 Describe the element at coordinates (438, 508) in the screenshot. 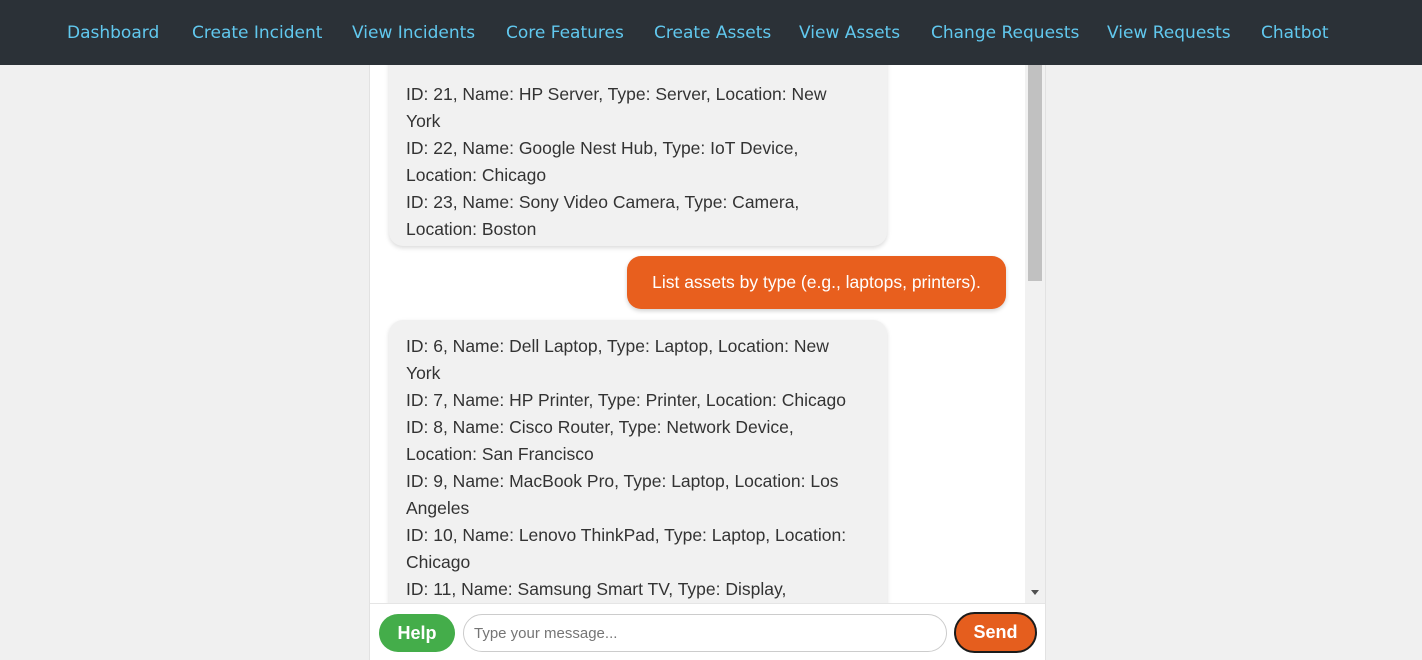

I see `message-line: Angeles` at that location.